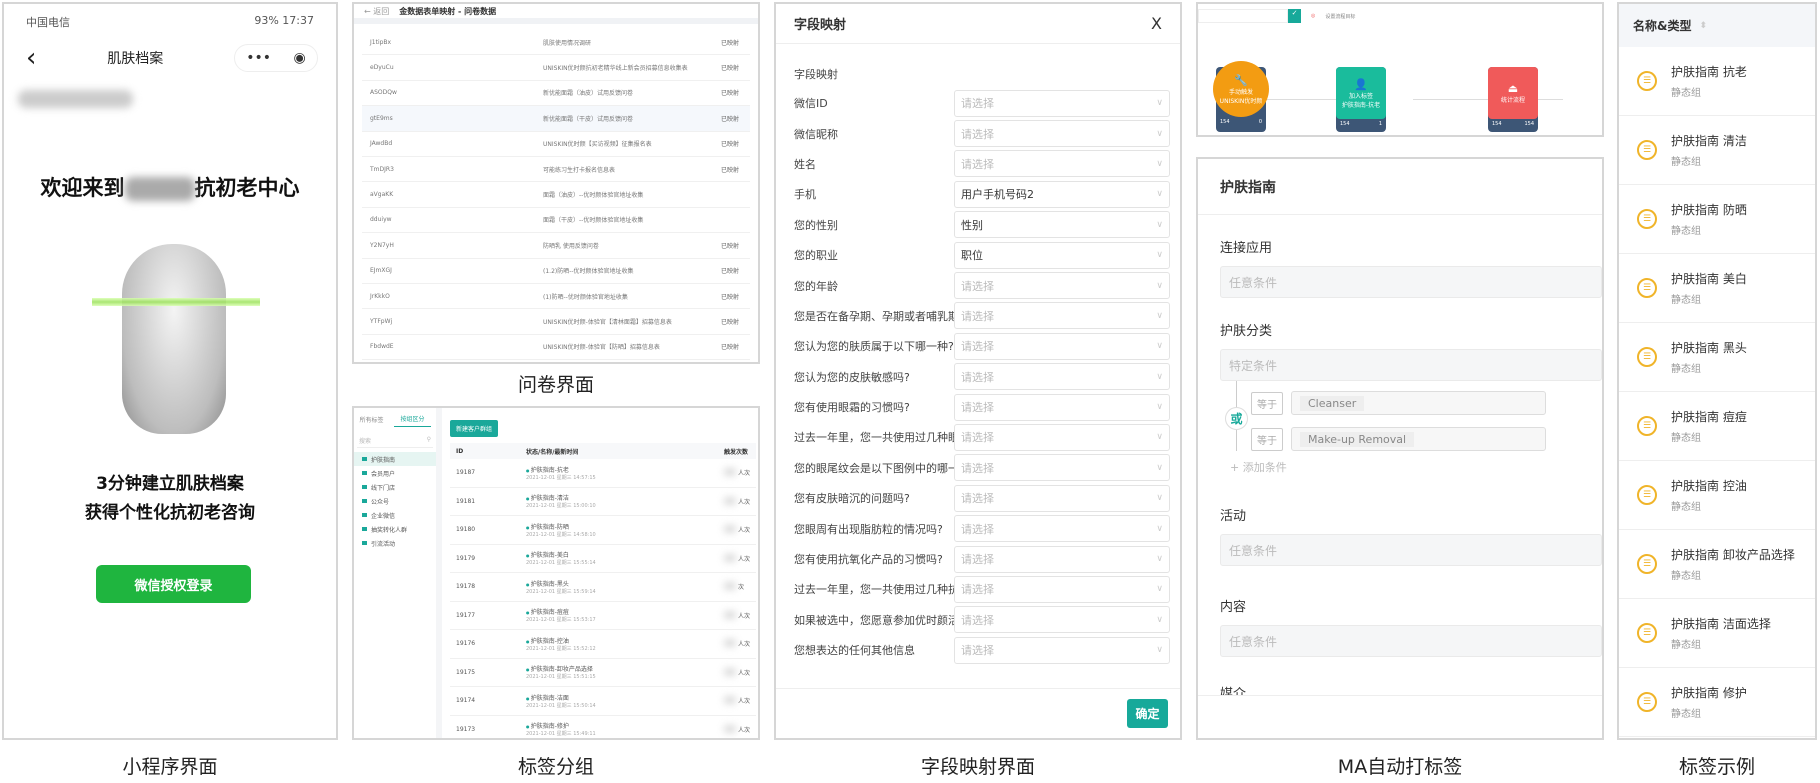 This screenshot has width=1820, height=783. Describe the element at coordinates (1418, 439) in the screenshot. I see `value-input: Make-up Removal` at that location.